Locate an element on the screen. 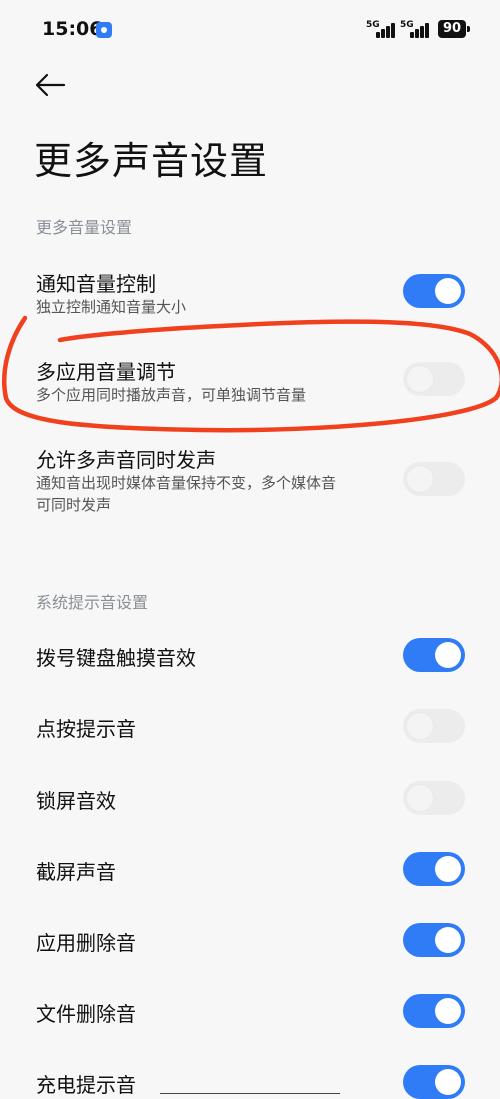 The height and width of the screenshot is (1099, 500). setting-title: 通知音量控制 is located at coordinates (96, 284).